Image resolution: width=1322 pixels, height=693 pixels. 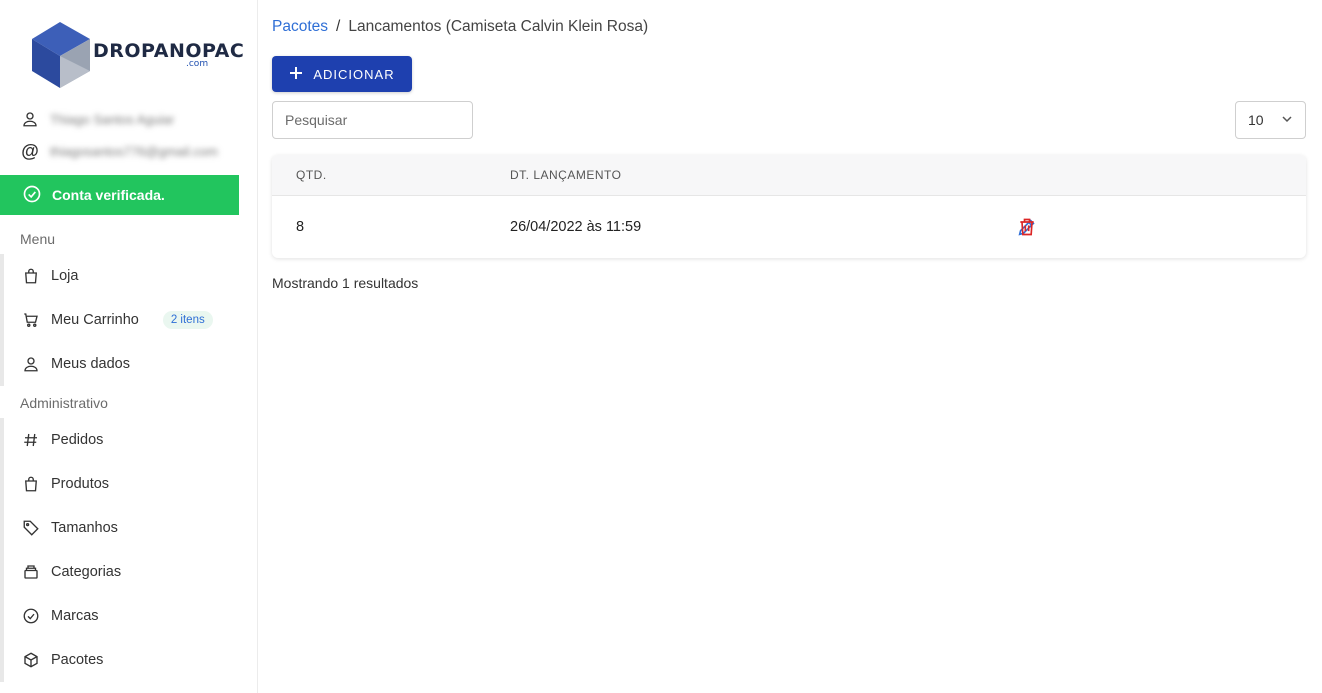 What do you see at coordinates (498, 26) in the screenshot?
I see `breadcrumb-current: Lancamentos (Camiseta Calvin Klein Rosa)` at bounding box center [498, 26].